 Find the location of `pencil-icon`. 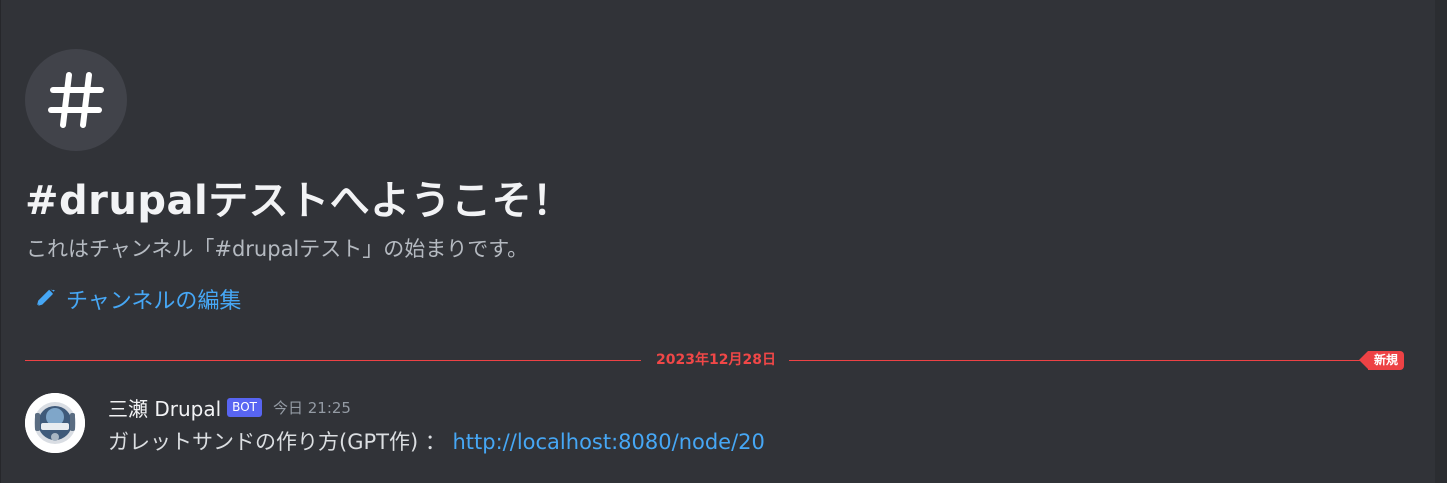

pencil-icon is located at coordinates (45, 297).